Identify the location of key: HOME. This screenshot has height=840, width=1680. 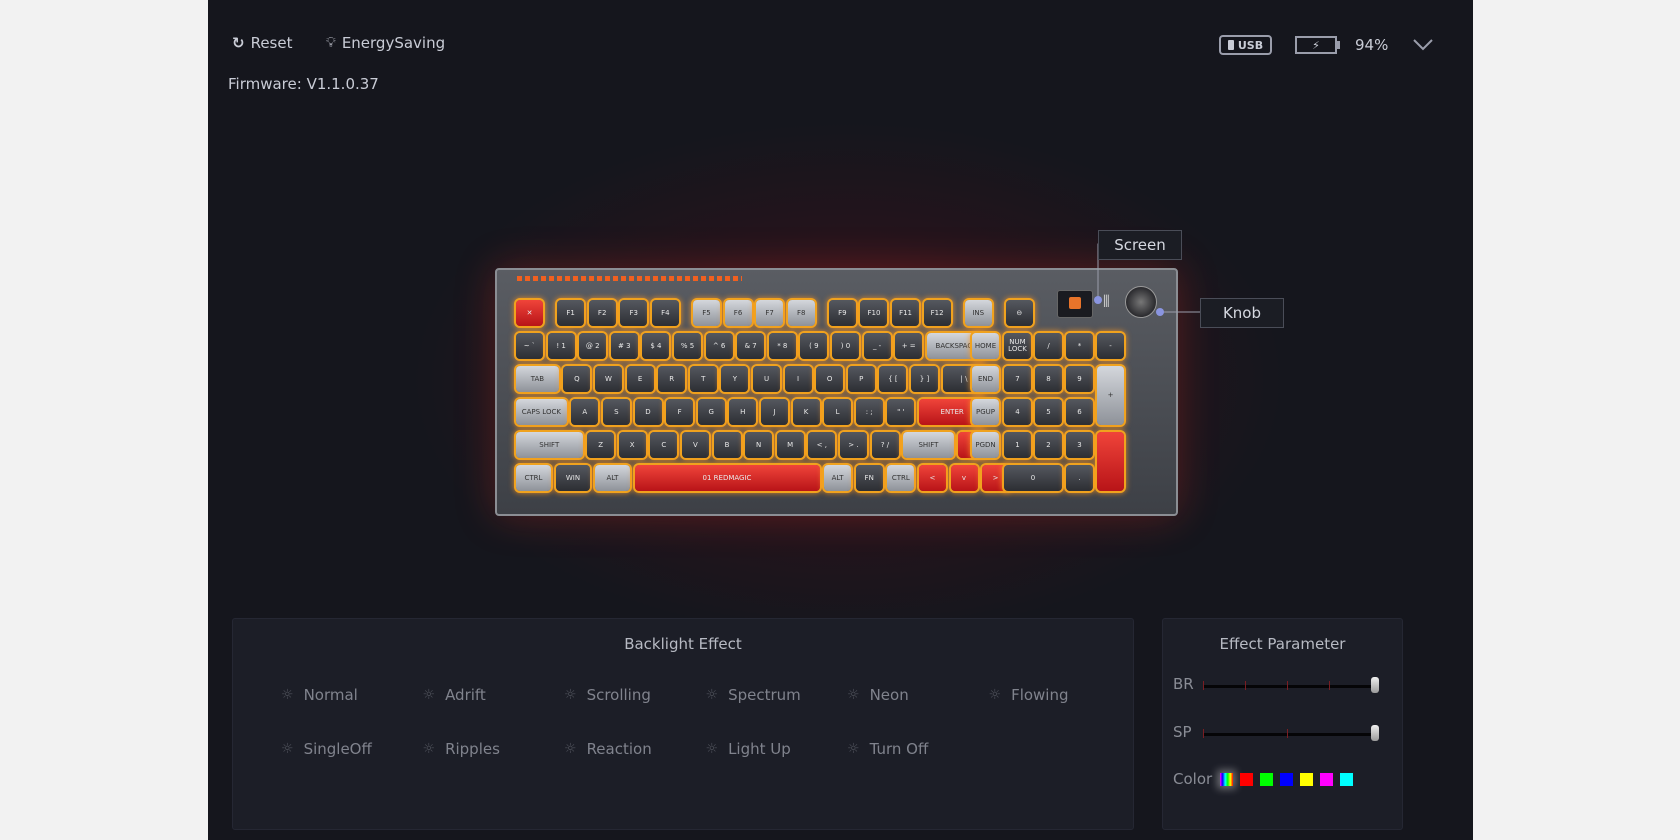
(985, 346).